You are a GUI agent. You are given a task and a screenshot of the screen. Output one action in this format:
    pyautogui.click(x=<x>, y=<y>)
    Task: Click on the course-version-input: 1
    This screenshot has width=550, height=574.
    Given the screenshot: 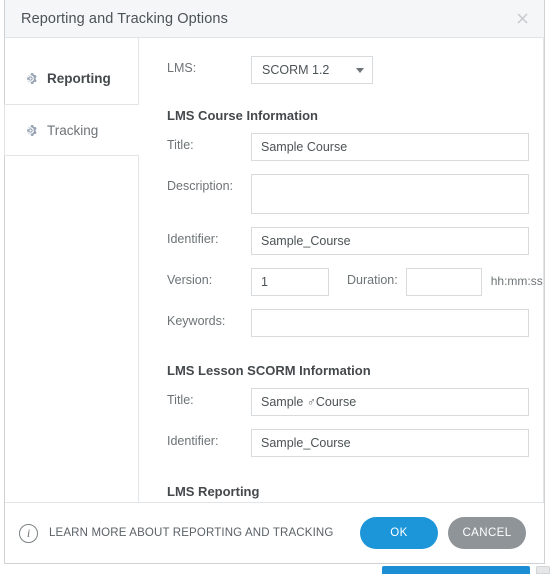 What is the action you would take?
    pyautogui.click(x=290, y=282)
    